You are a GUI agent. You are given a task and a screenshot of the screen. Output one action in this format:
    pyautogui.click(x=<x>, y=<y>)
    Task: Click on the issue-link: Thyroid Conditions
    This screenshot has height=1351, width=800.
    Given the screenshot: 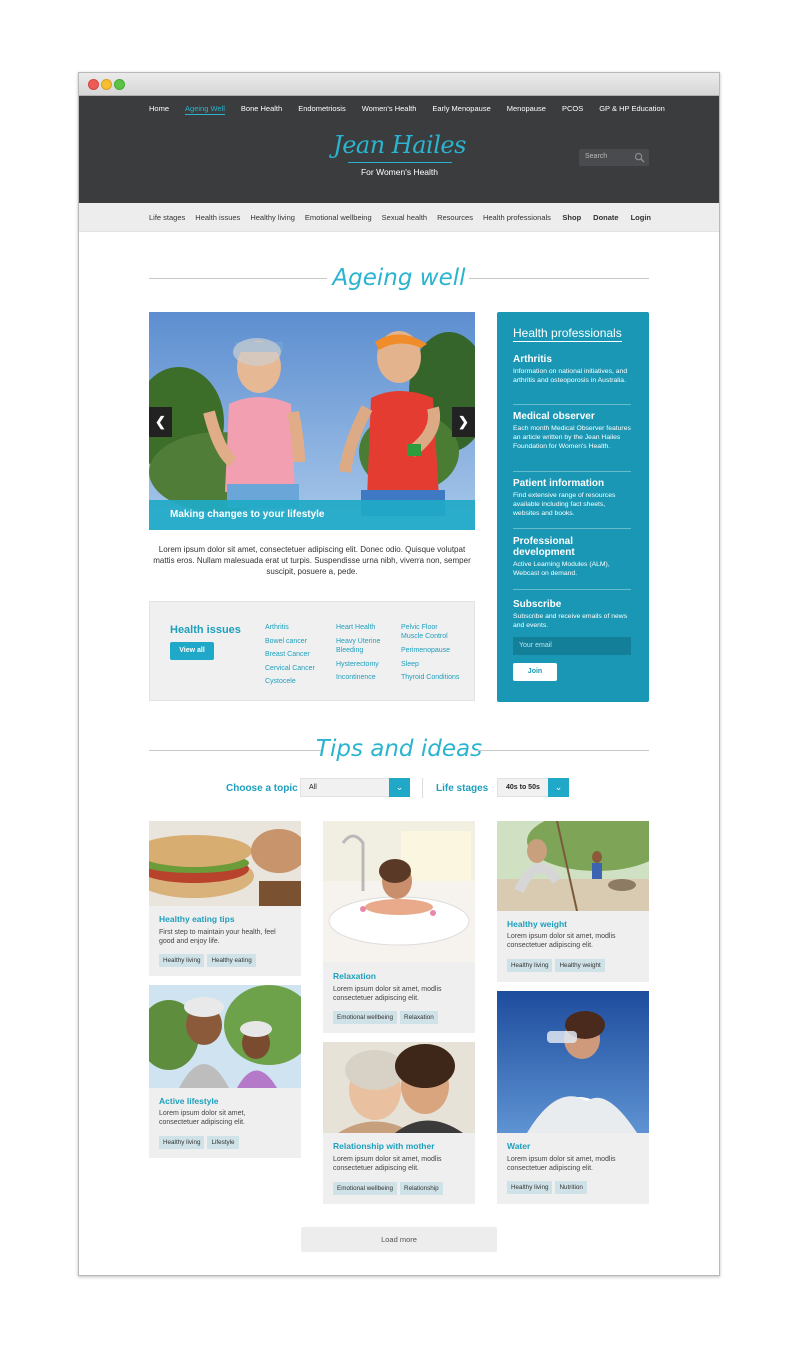 What is the action you would take?
    pyautogui.click(x=430, y=678)
    